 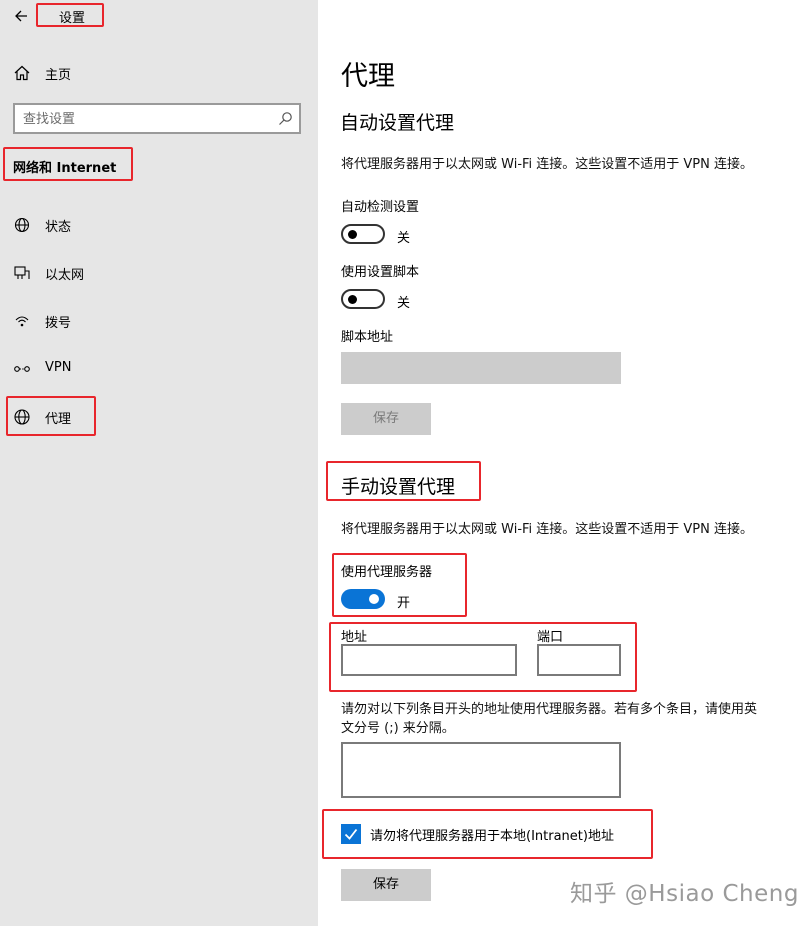 What do you see at coordinates (404, 603) in the screenshot?
I see `use-proxy-state: 开` at bounding box center [404, 603].